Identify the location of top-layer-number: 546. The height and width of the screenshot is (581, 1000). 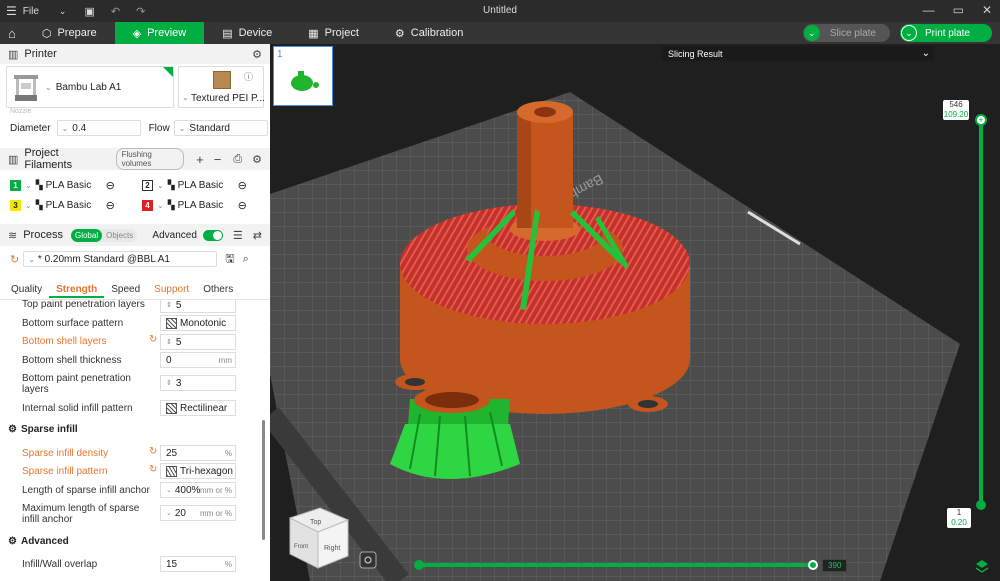
(956, 104).